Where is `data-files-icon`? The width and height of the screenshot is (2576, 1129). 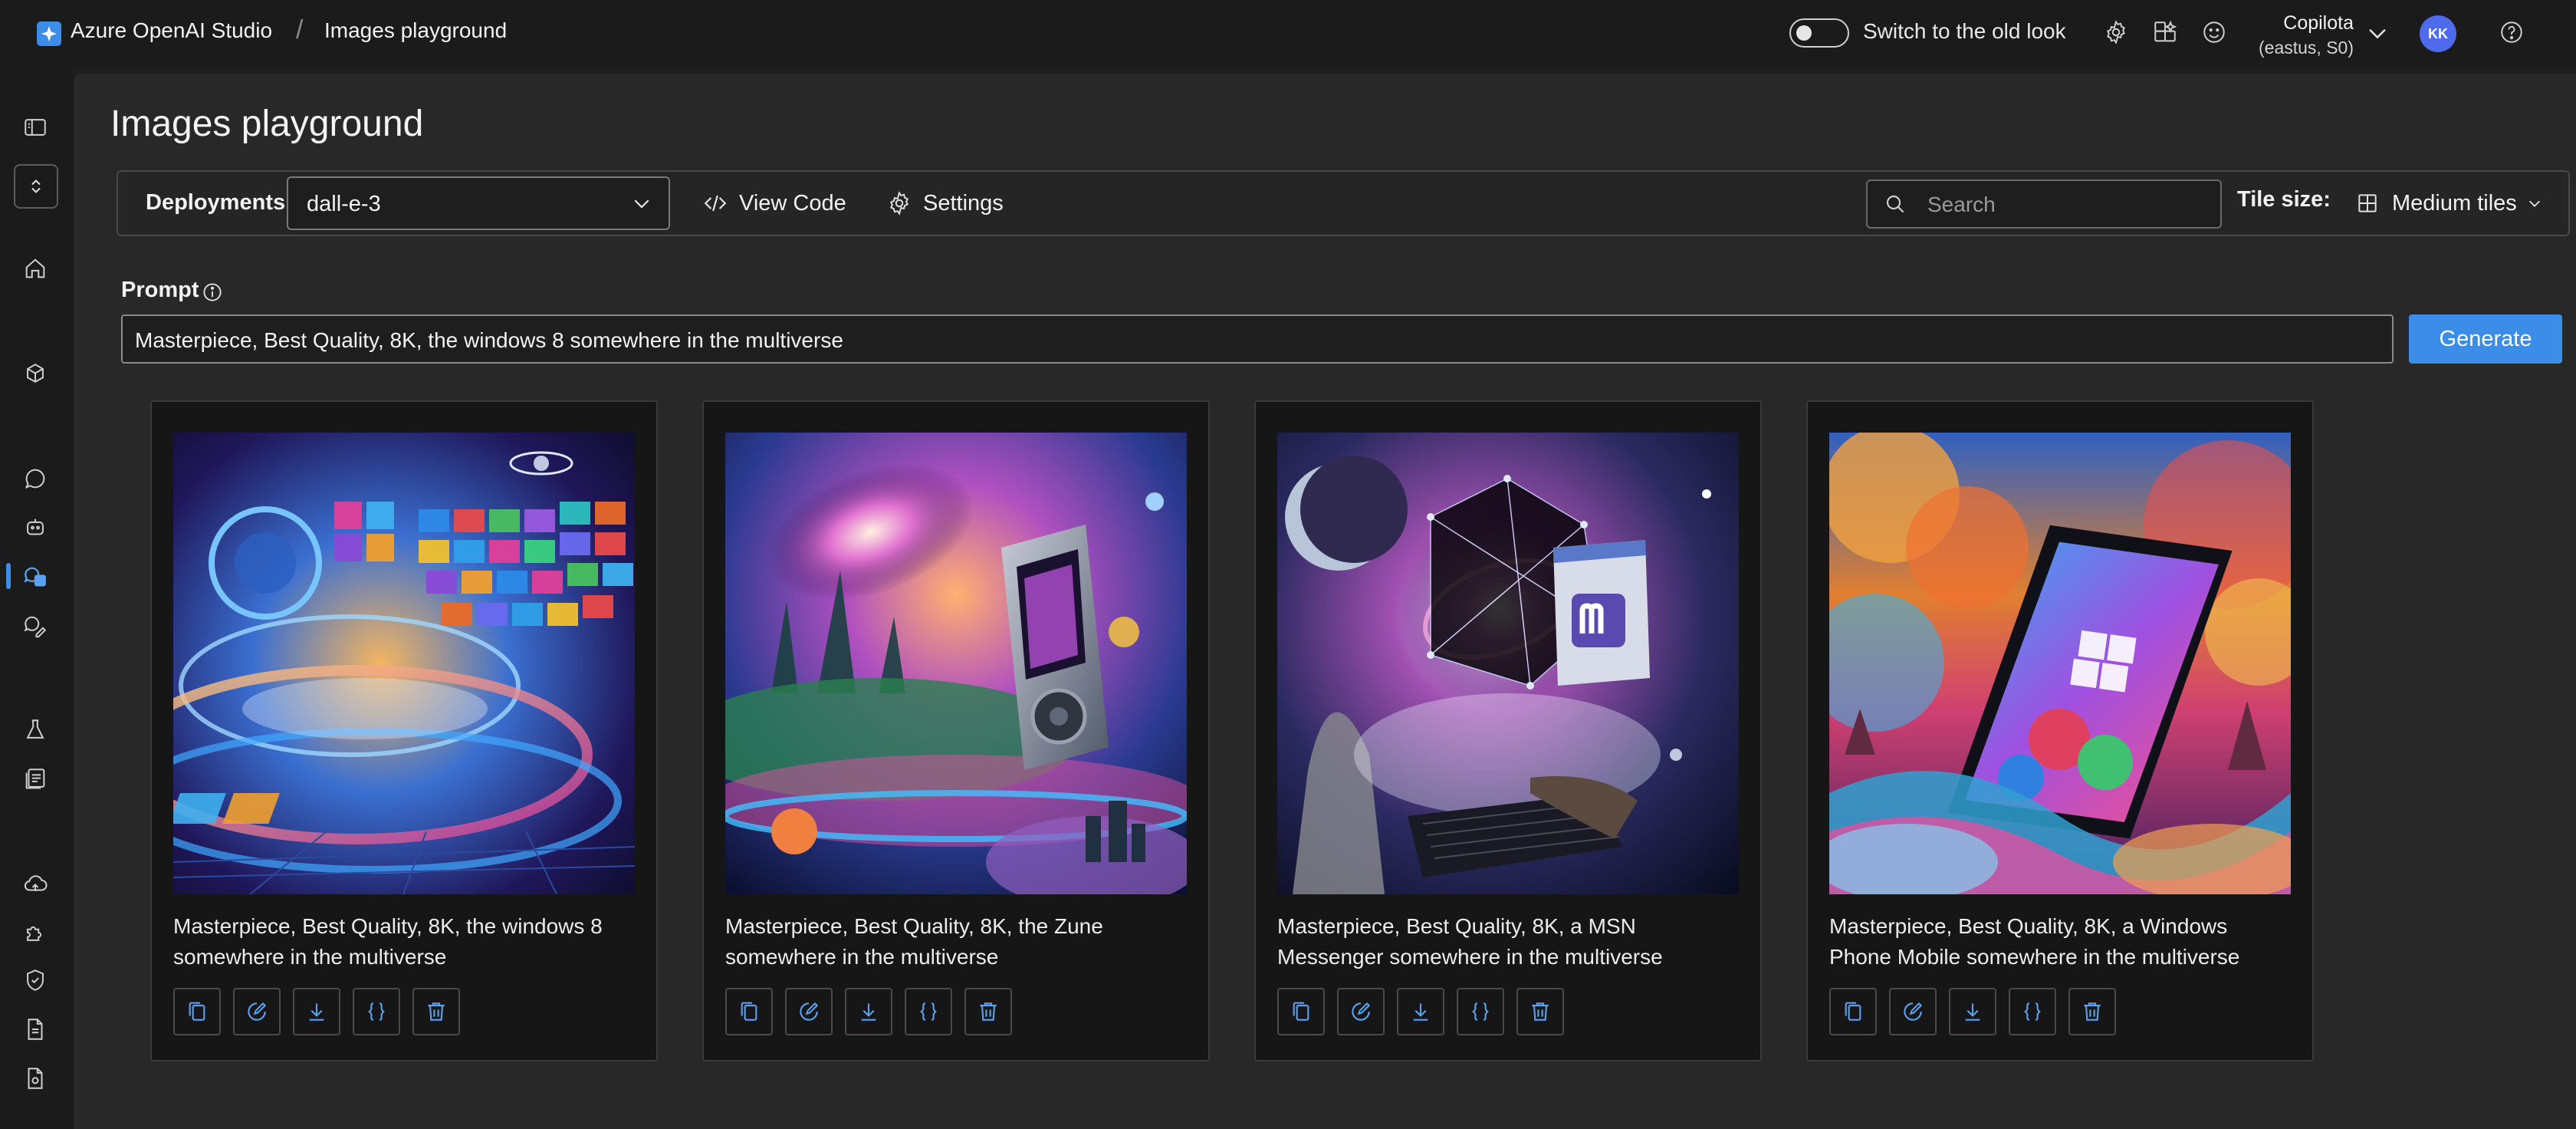 data-files-icon is located at coordinates (36, 779).